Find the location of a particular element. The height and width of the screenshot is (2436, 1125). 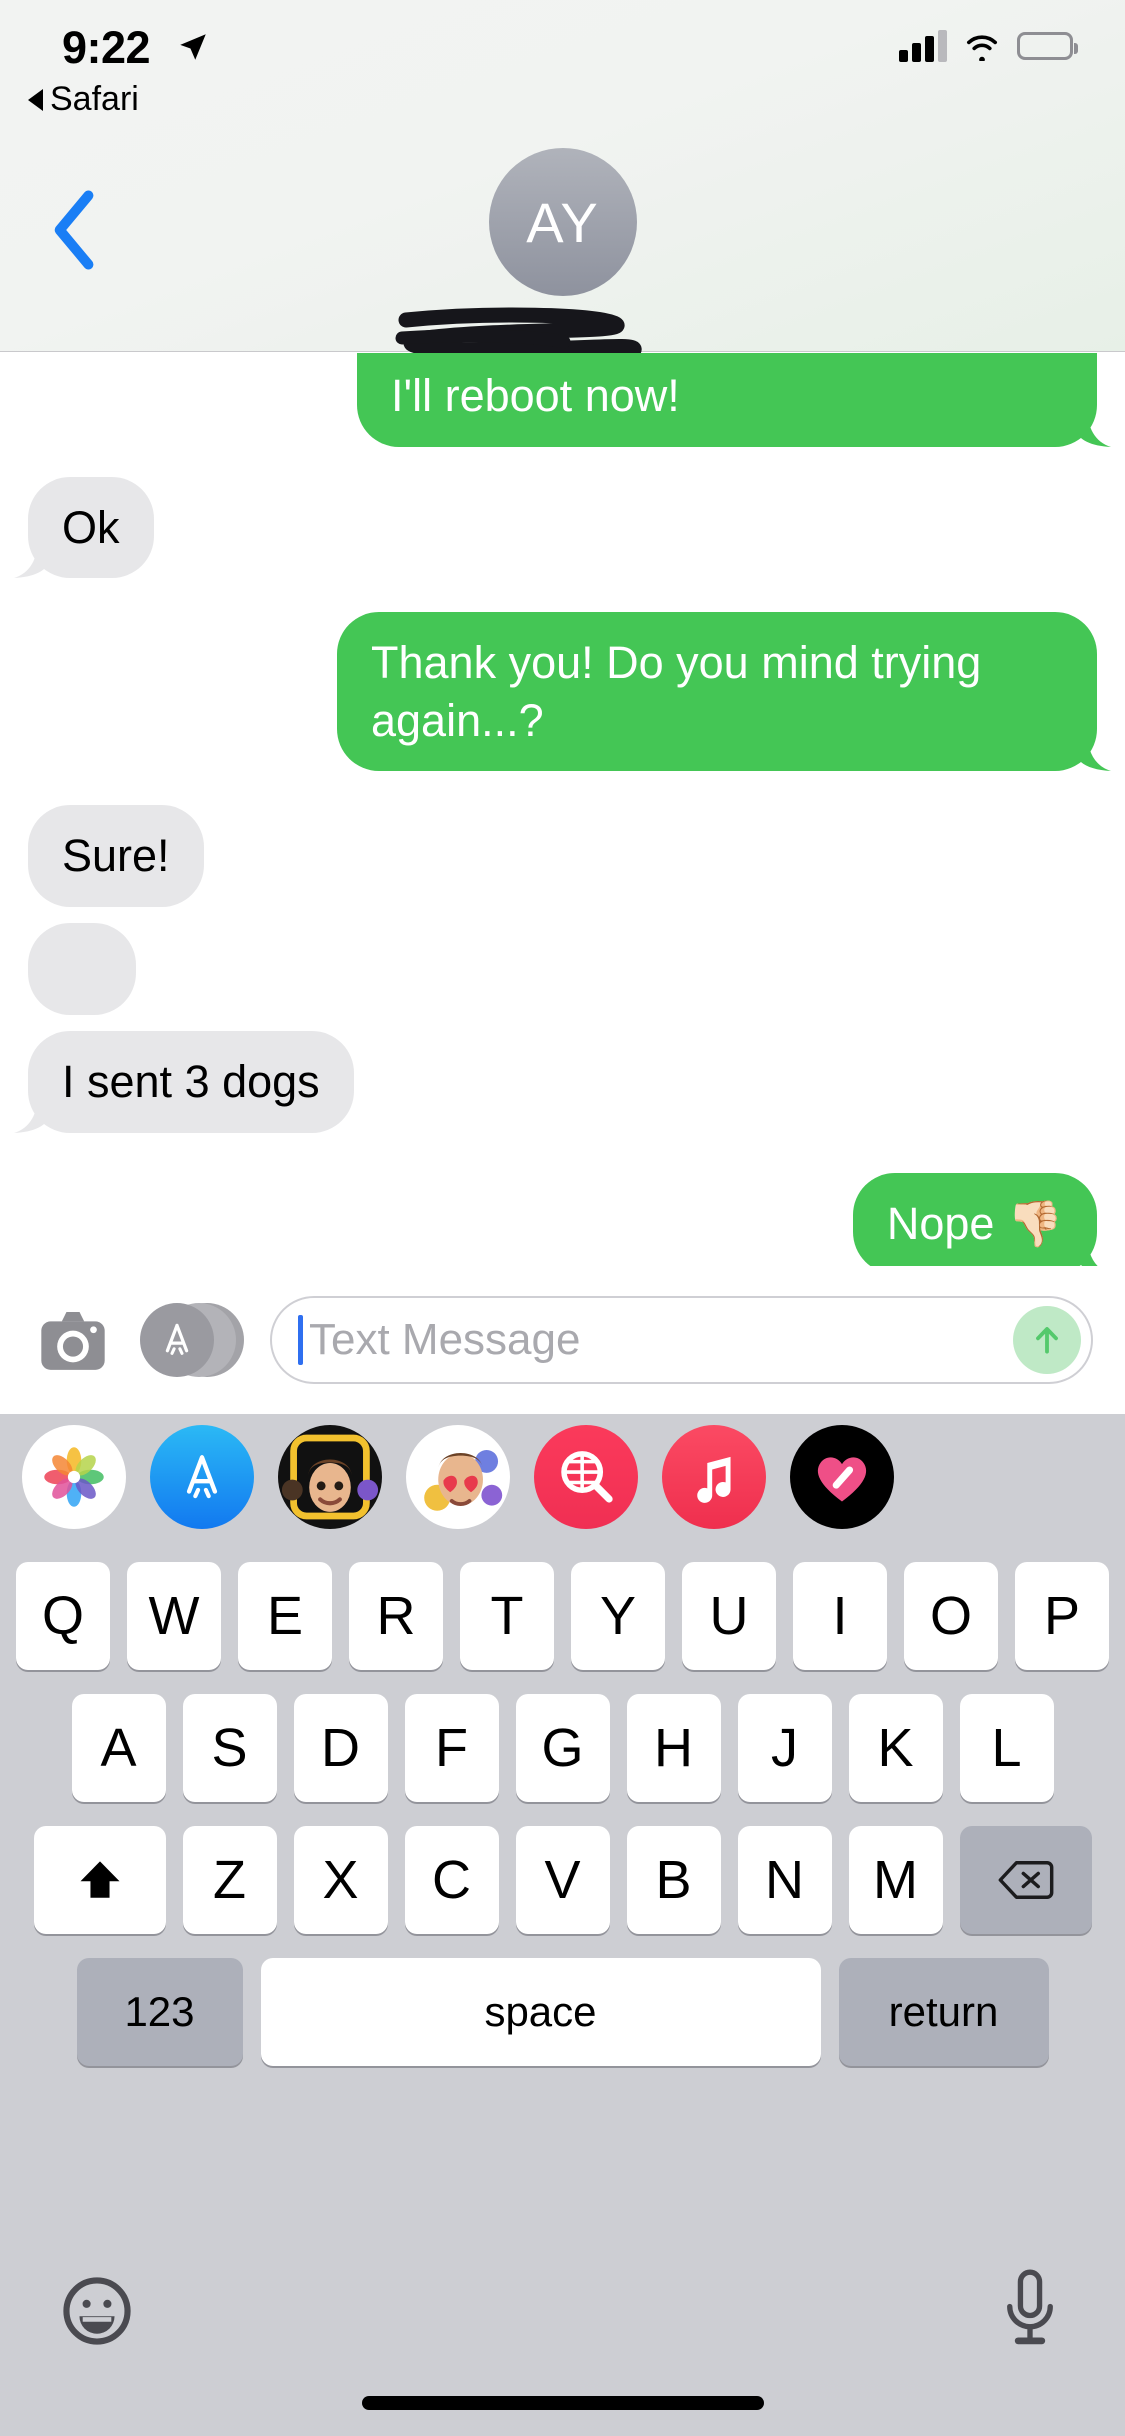

digital-touch-app-icon is located at coordinates (842, 1477).